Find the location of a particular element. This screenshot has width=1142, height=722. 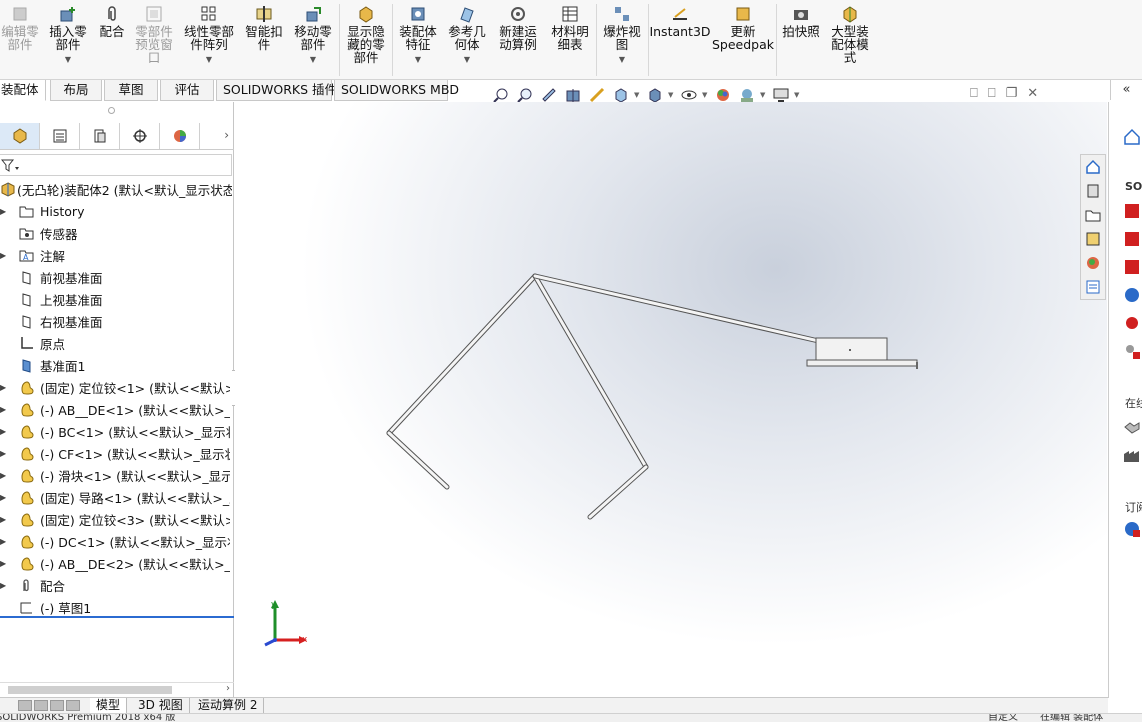

sync-icon is located at coordinates (1132, 296).